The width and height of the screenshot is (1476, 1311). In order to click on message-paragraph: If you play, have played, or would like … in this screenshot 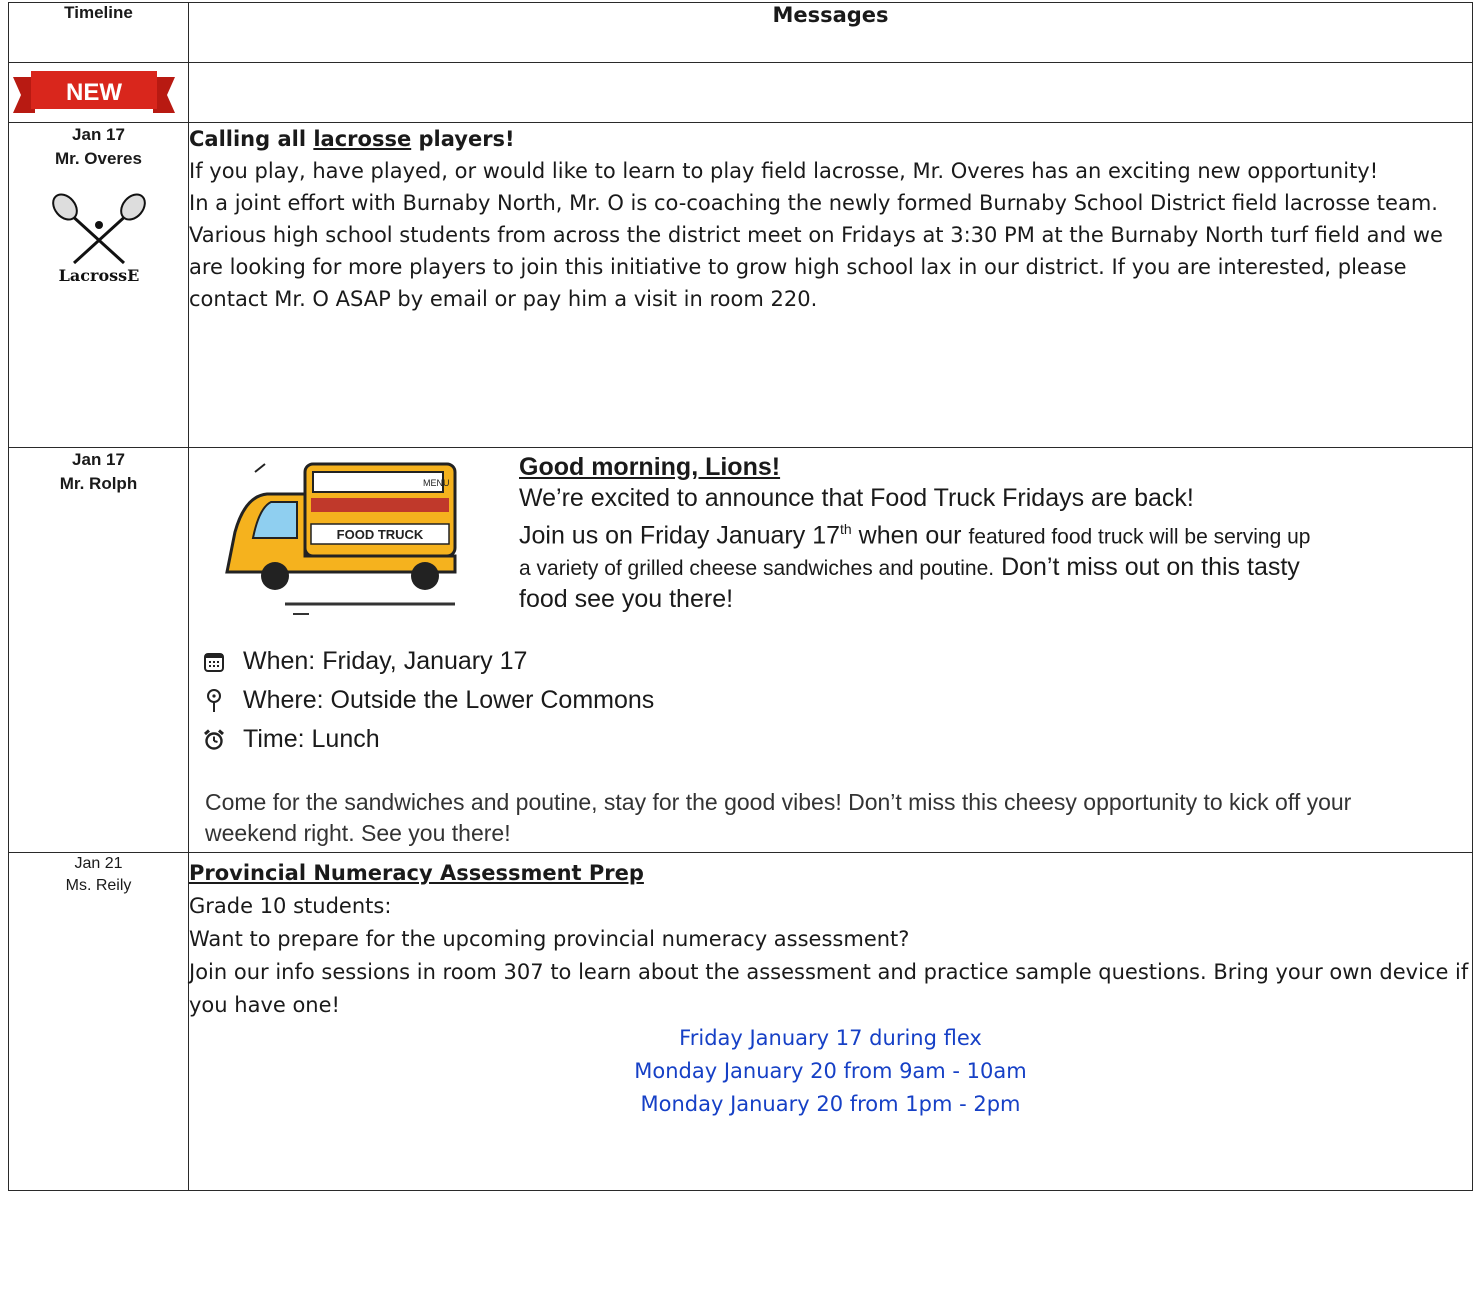, I will do `click(784, 171)`.